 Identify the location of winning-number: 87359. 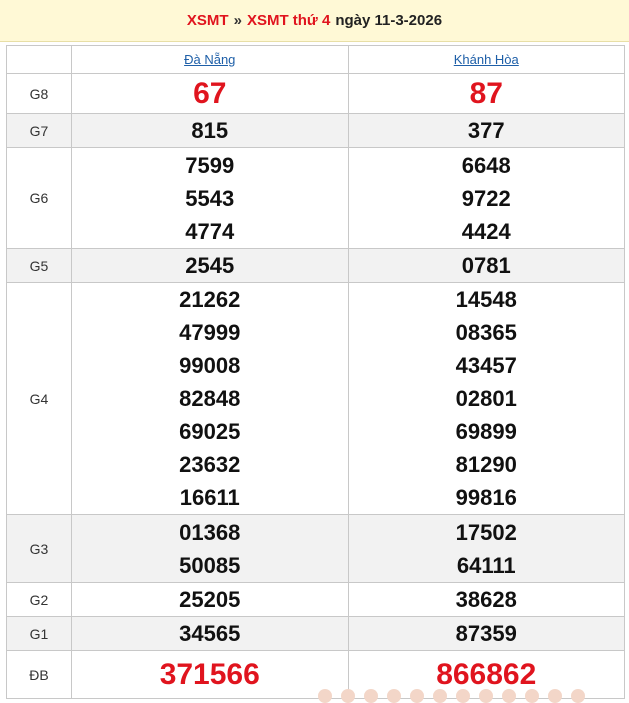
(486, 633).